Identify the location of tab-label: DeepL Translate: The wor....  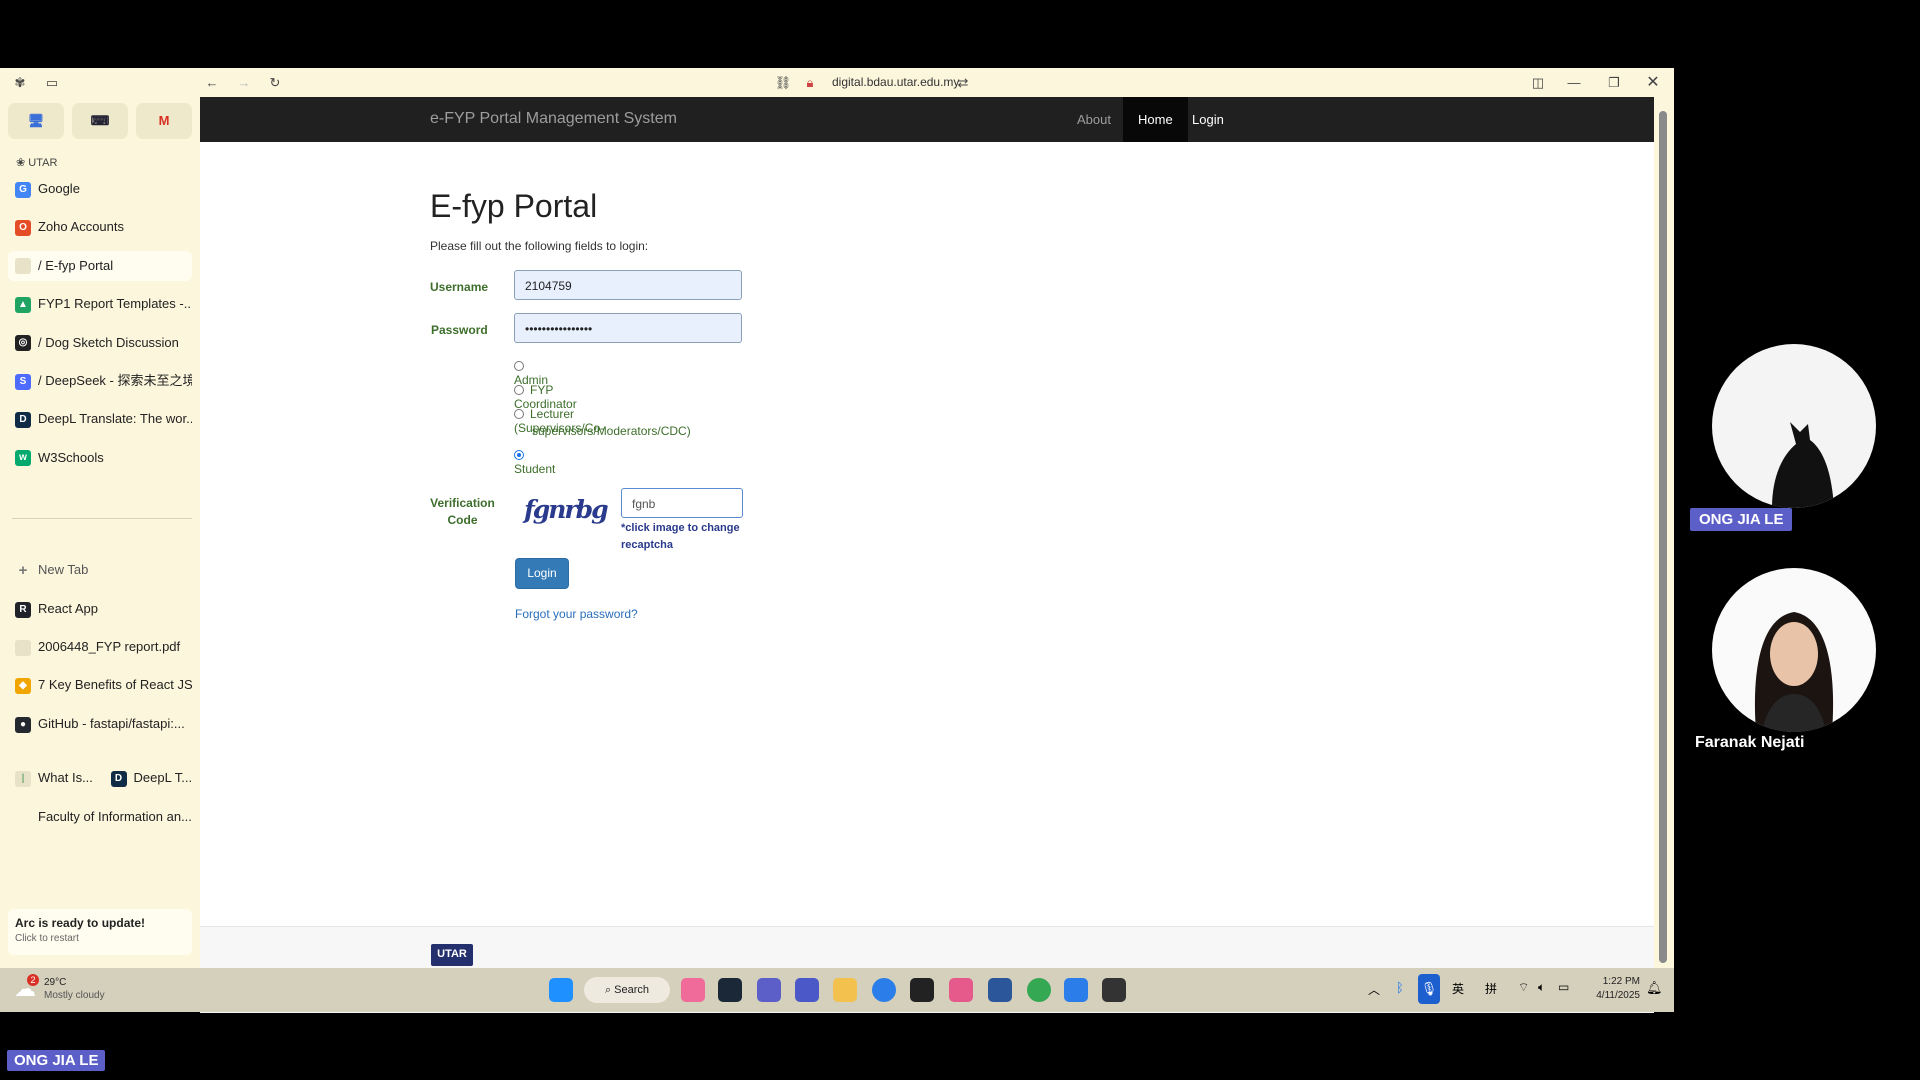
(115, 419).